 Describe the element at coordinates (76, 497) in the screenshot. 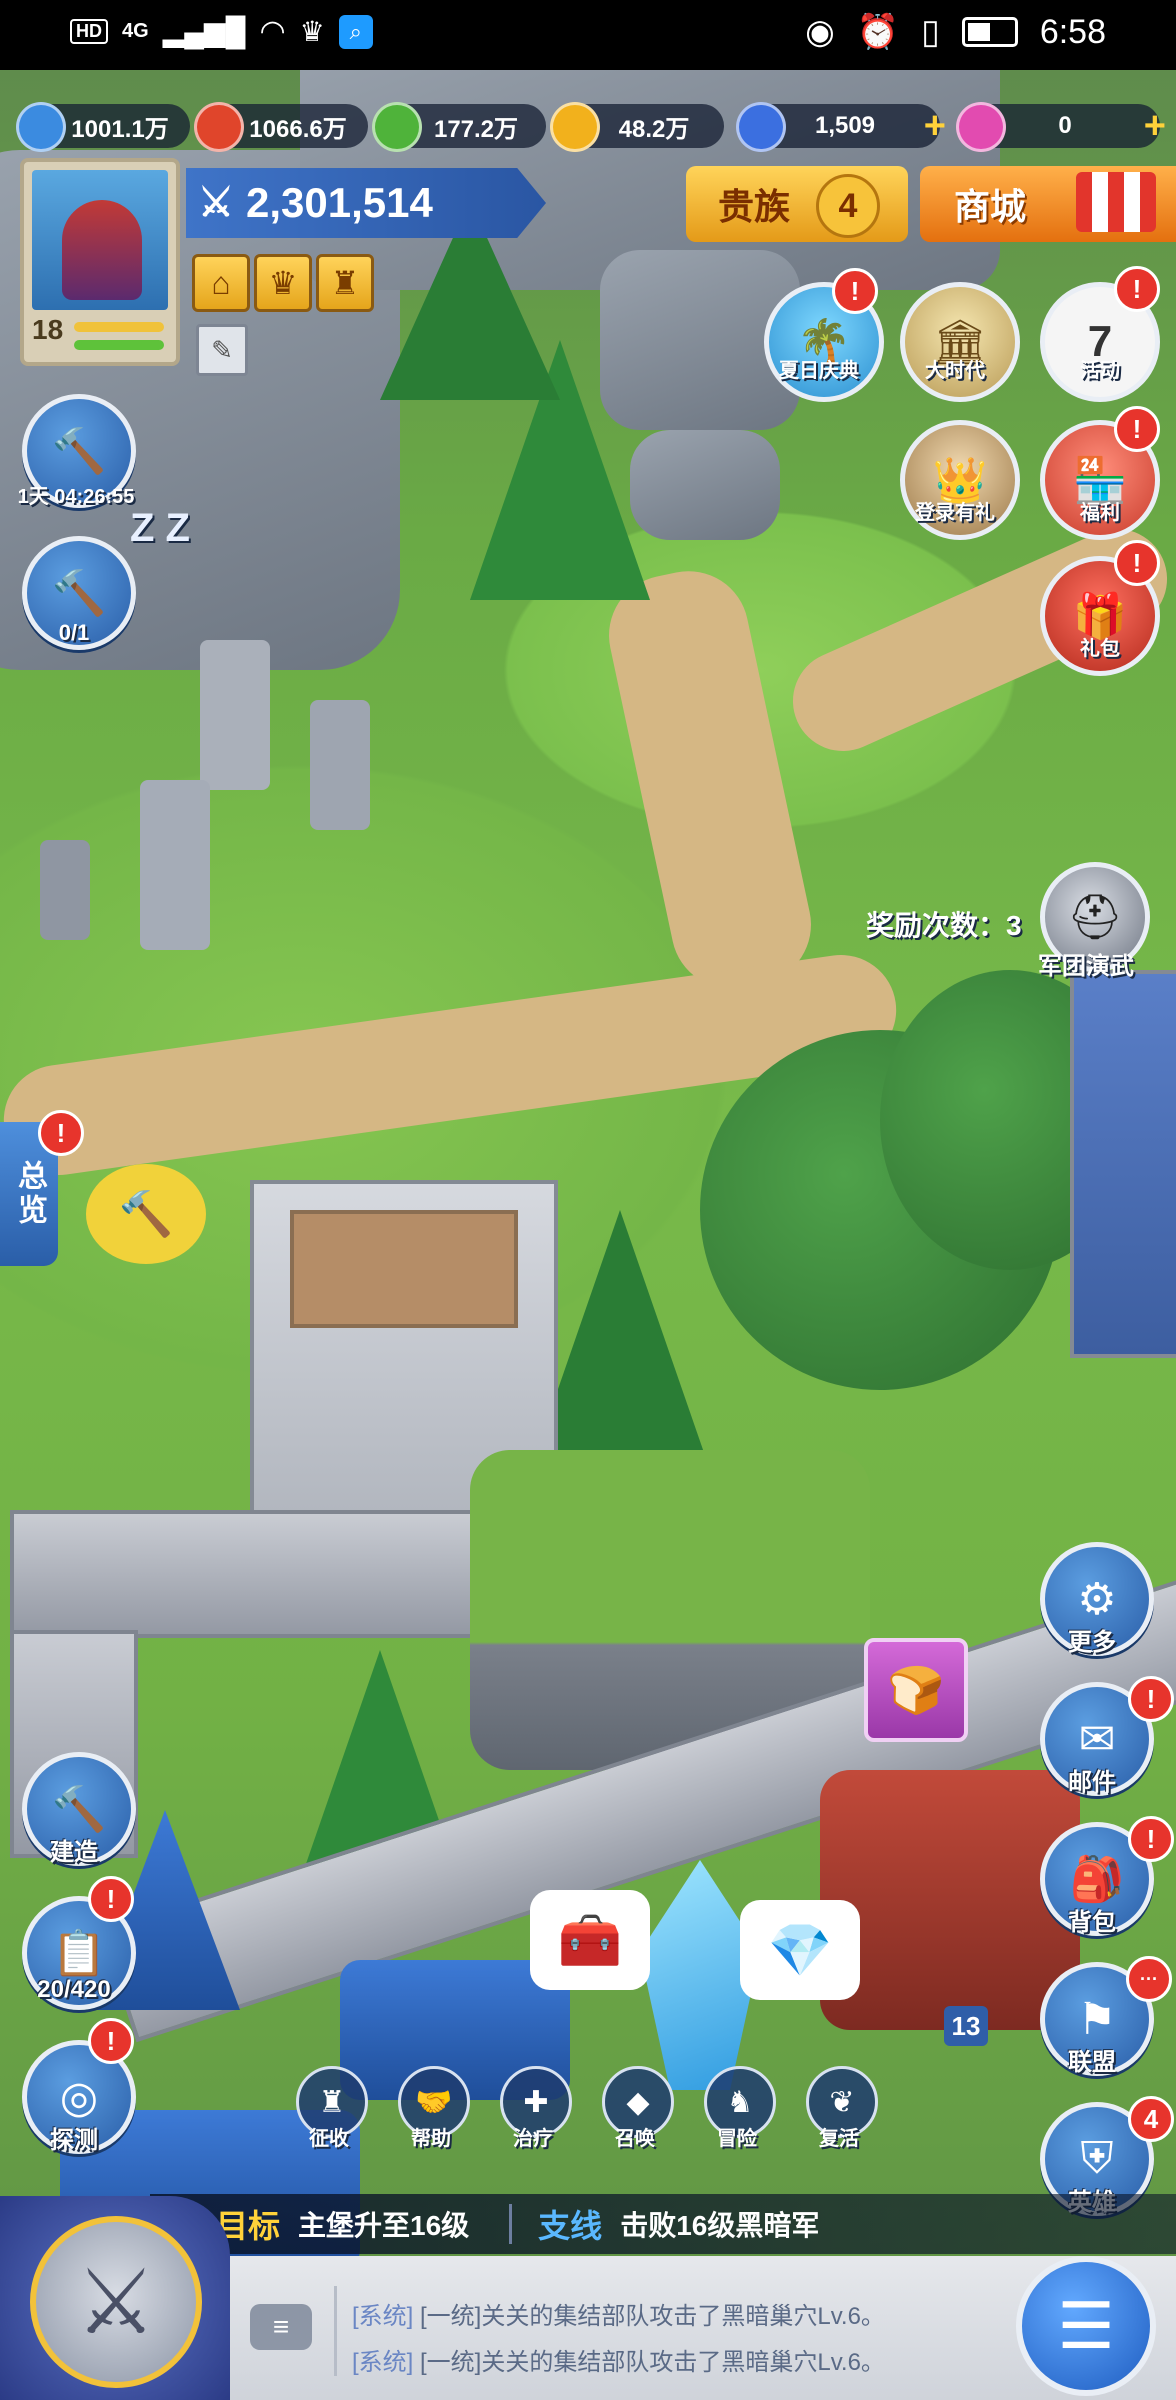

I see `build-timer: 1天 04:26:55` at that location.